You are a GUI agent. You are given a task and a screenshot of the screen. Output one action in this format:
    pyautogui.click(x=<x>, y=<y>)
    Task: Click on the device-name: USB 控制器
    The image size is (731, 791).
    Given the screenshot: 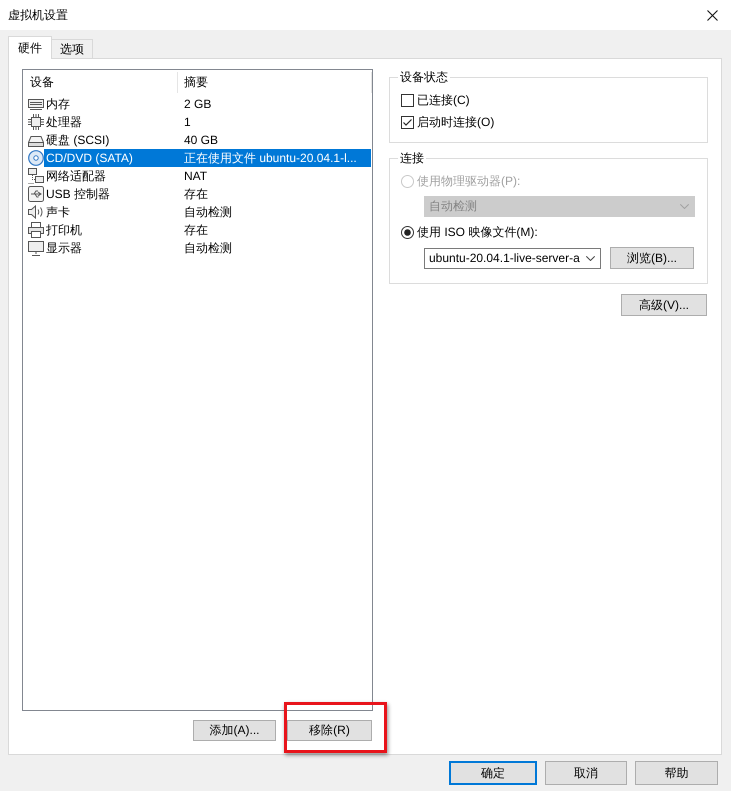 What is the action you would take?
    pyautogui.click(x=110, y=194)
    